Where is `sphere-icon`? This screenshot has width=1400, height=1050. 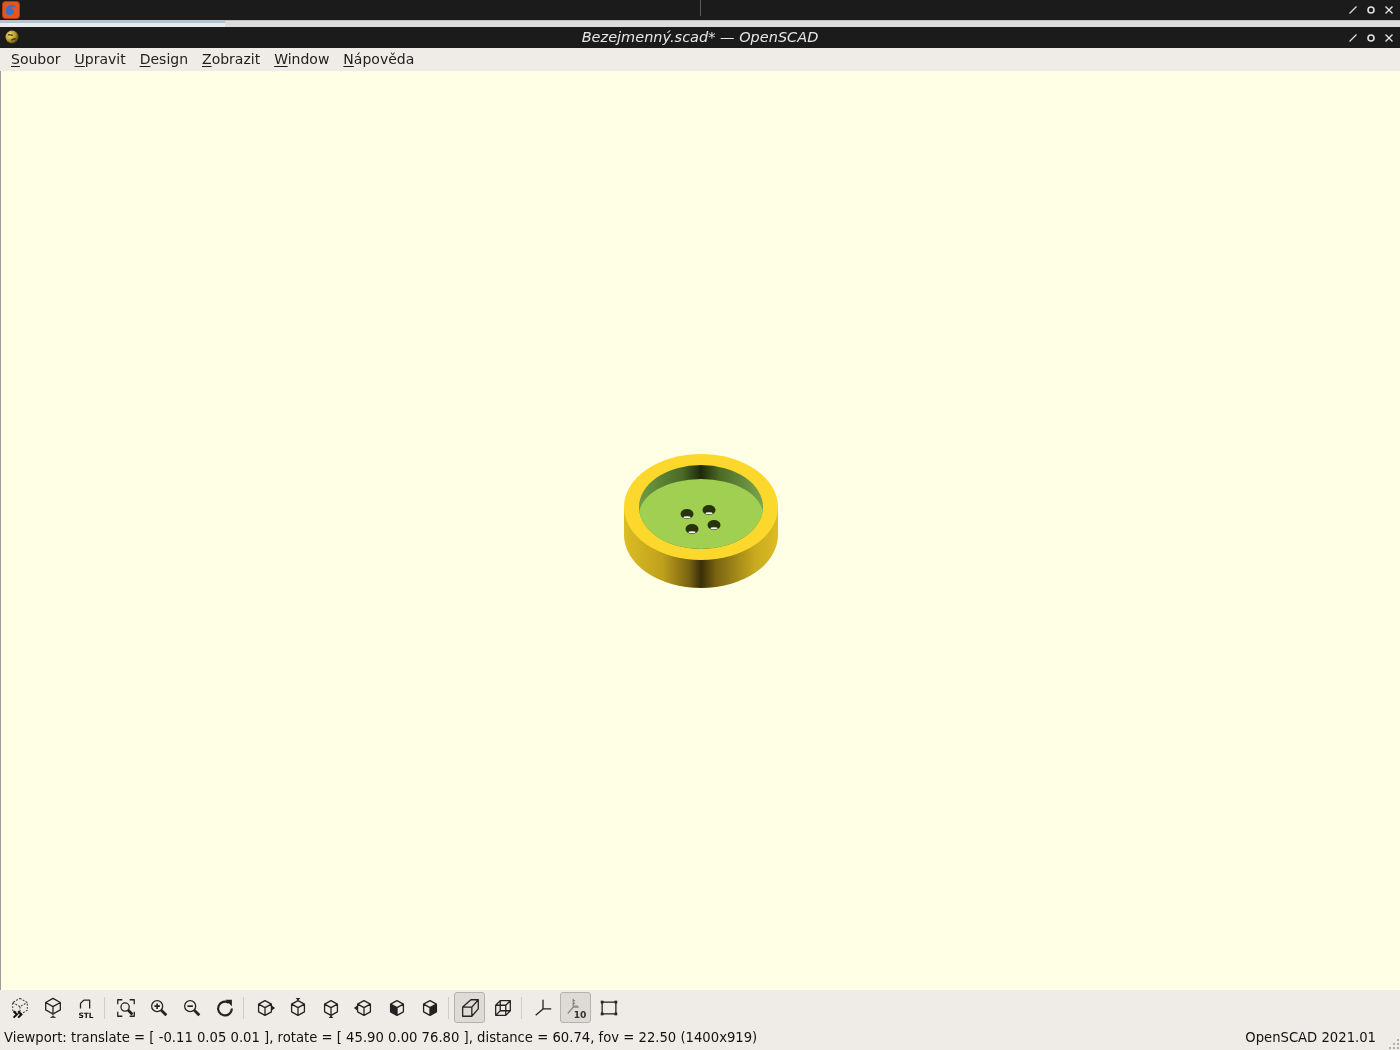
sphere-icon is located at coordinates (12, 37).